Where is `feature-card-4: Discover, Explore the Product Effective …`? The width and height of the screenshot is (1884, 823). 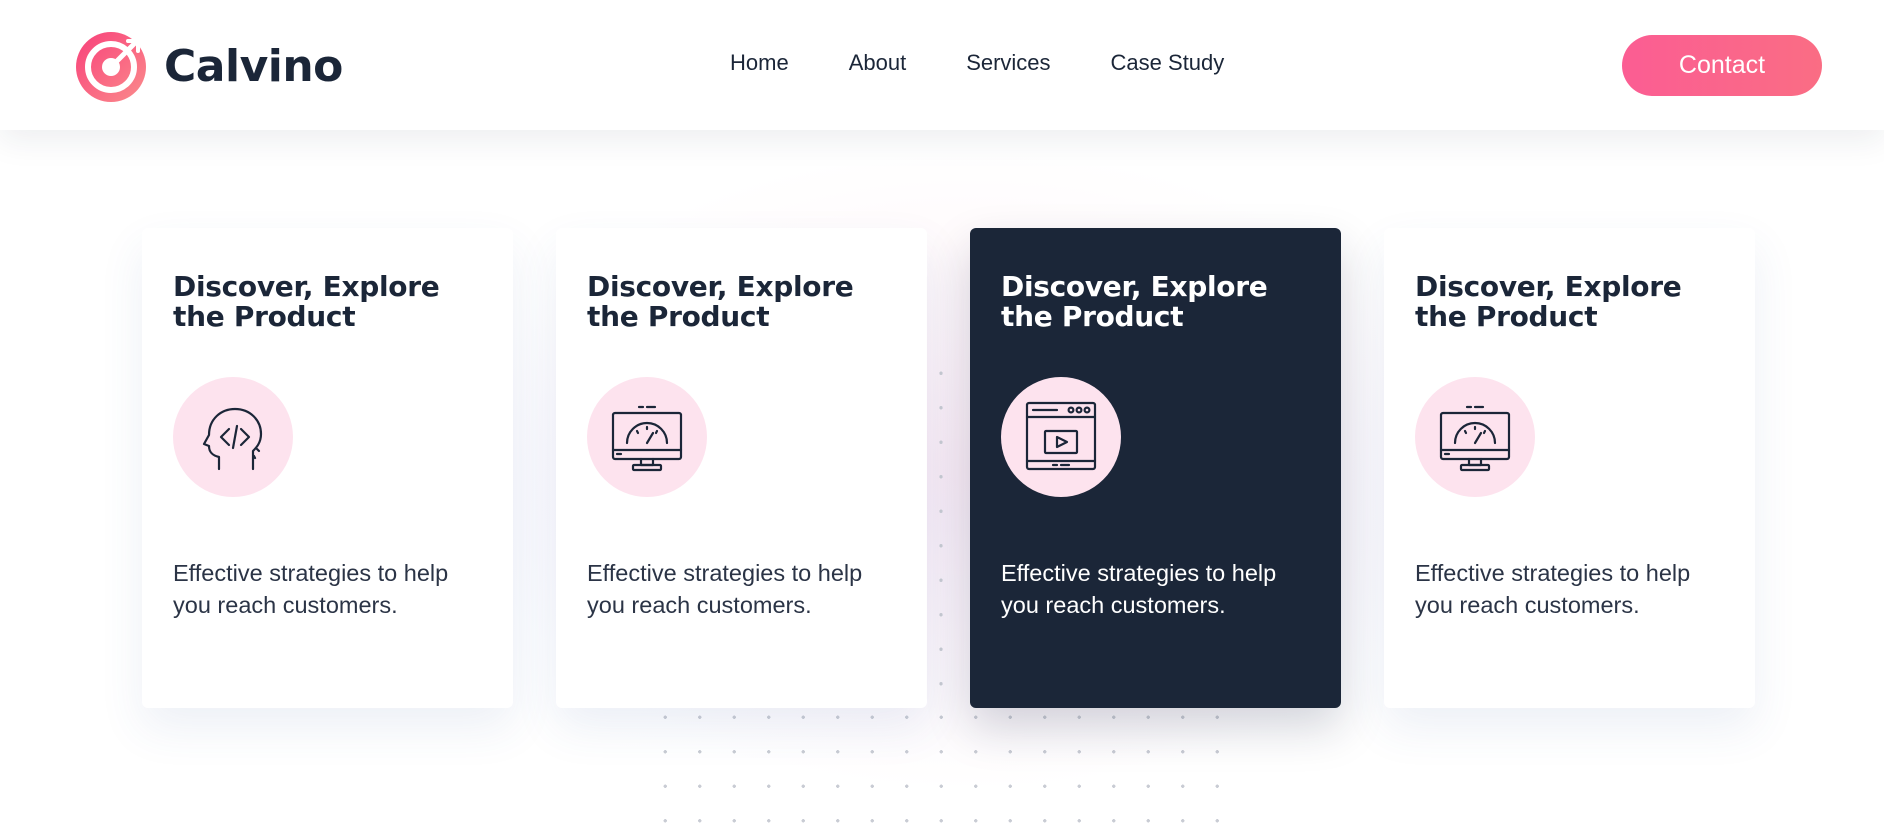
feature-card-4: Discover, Explore the Product Effective … is located at coordinates (1569, 468).